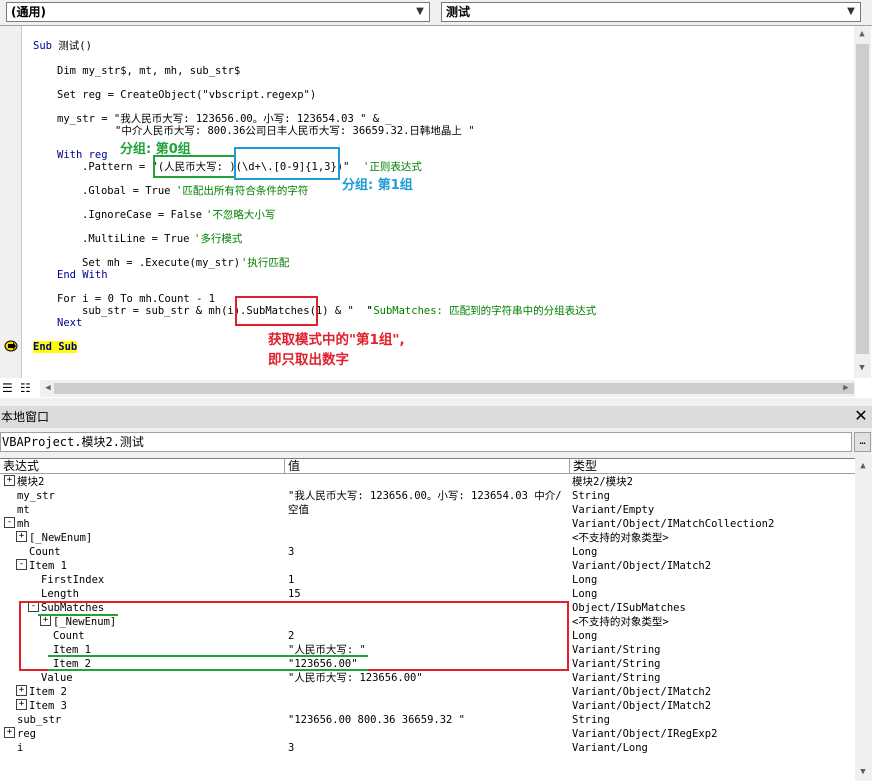  I want to click on row-value: 1, so click(429, 580).